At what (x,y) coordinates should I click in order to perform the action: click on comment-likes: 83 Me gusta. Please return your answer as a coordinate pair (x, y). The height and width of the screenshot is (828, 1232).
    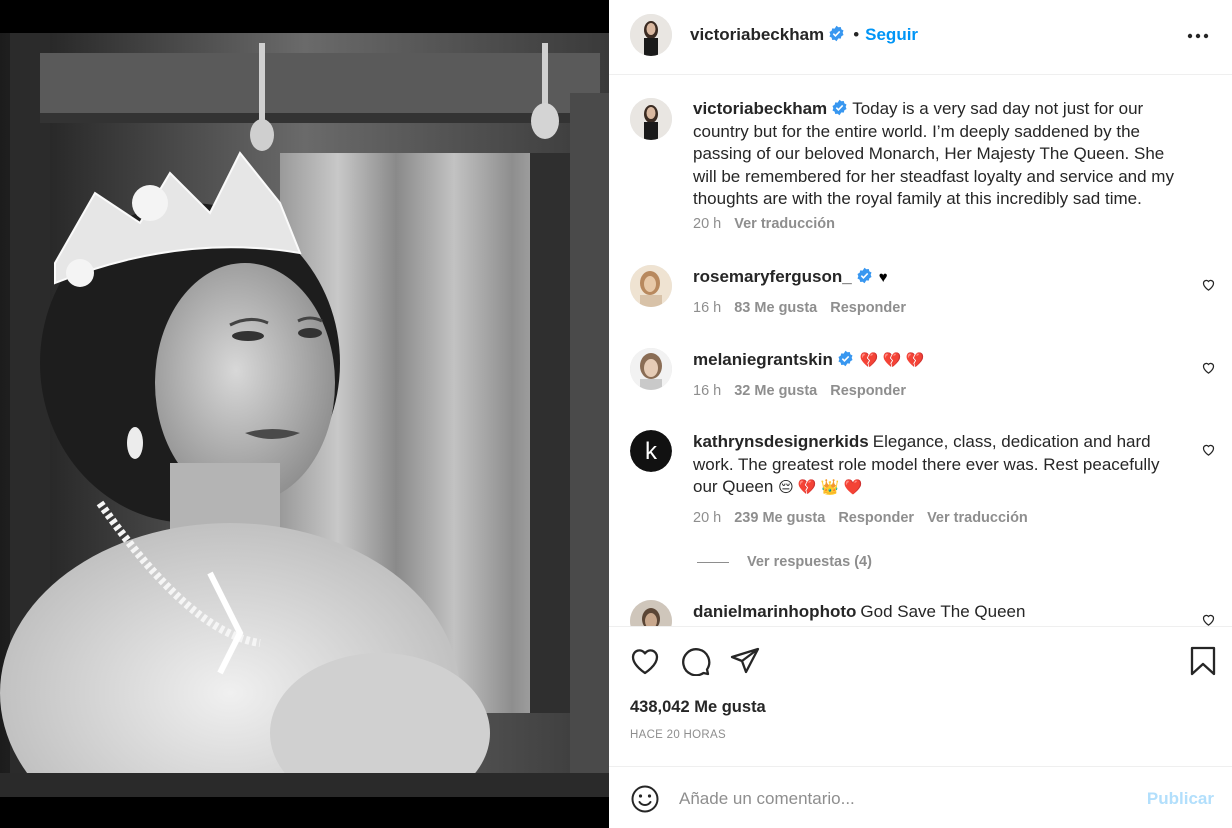
    Looking at the image, I should click on (775, 308).